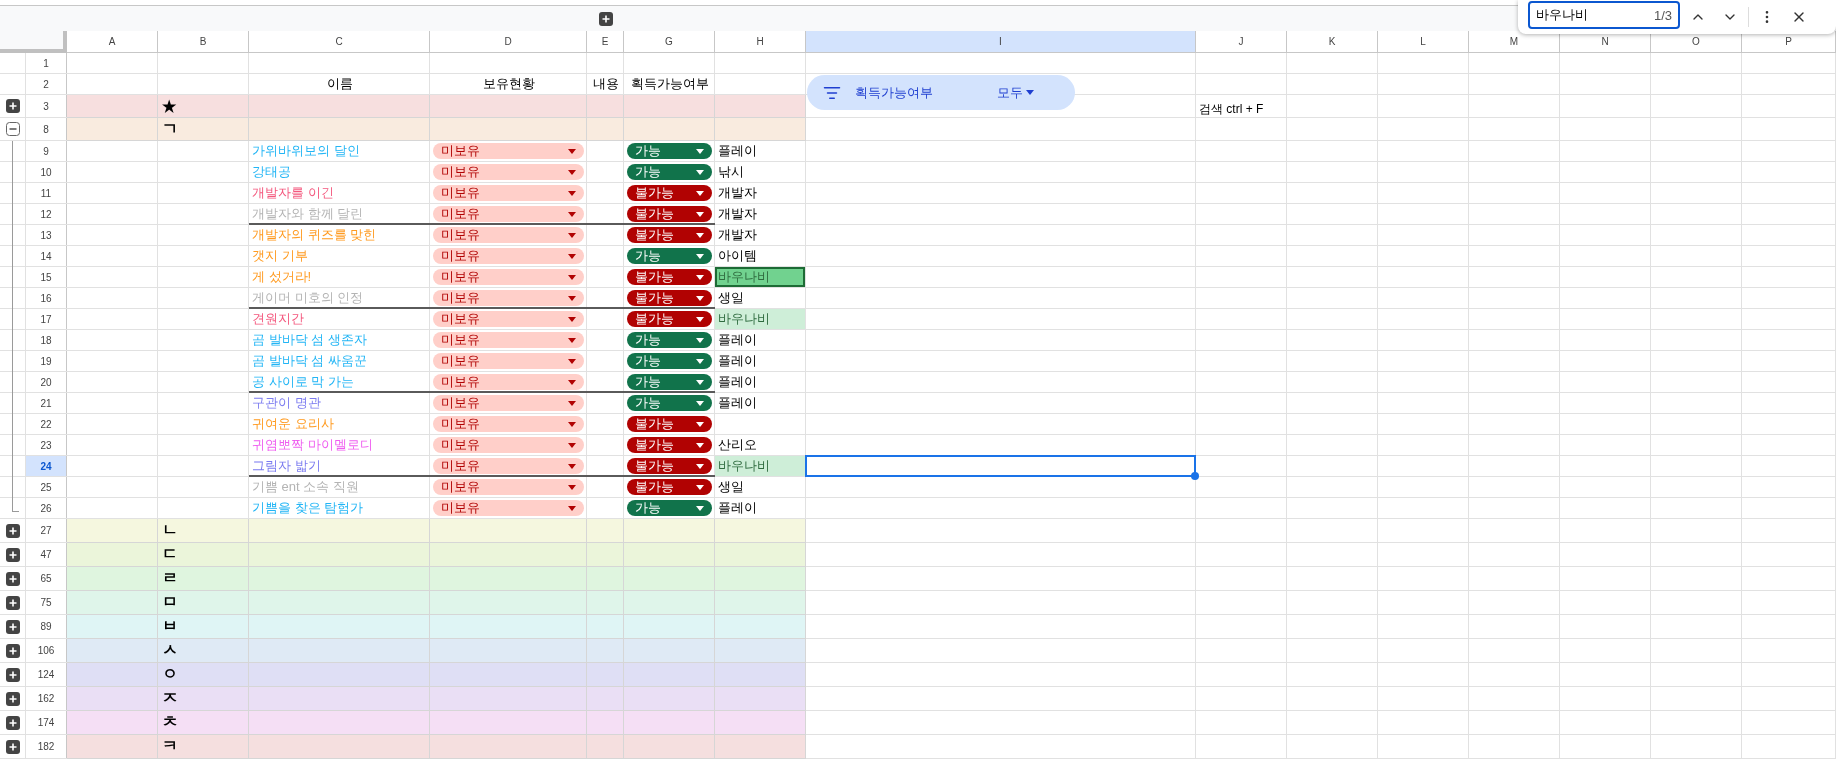 This screenshot has height=766, width=1836. Describe the element at coordinates (669, 42) in the screenshot. I see `column-header: G` at that location.